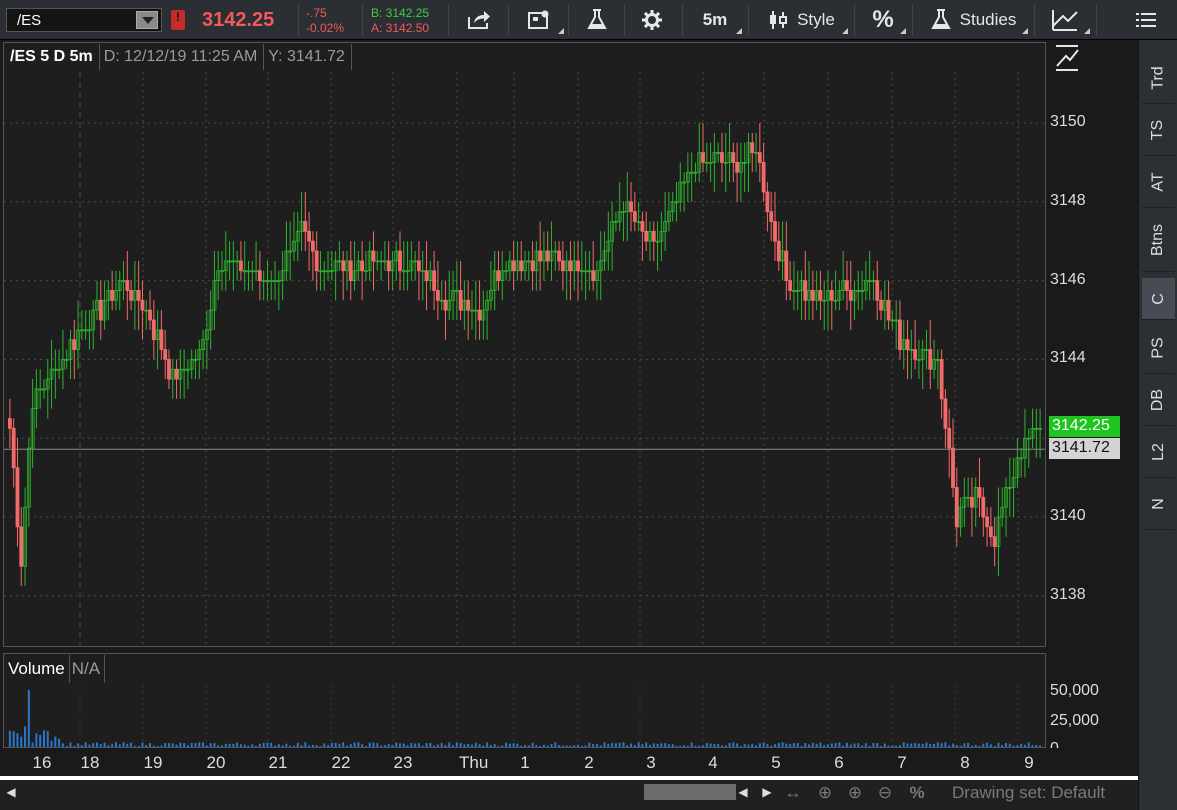  Describe the element at coordinates (1158, 452) in the screenshot. I see `sidebar-tab-level2: L2` at that location.